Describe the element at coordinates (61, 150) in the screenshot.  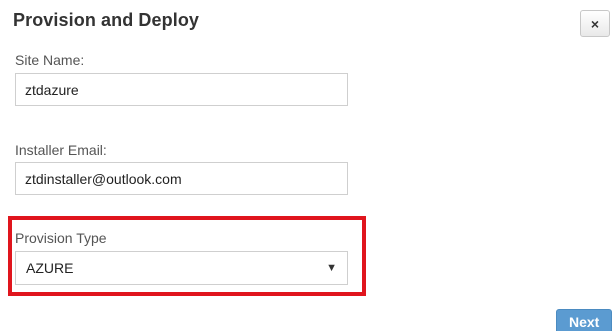
I see `installer-email-label: Installer Email:` at that location.